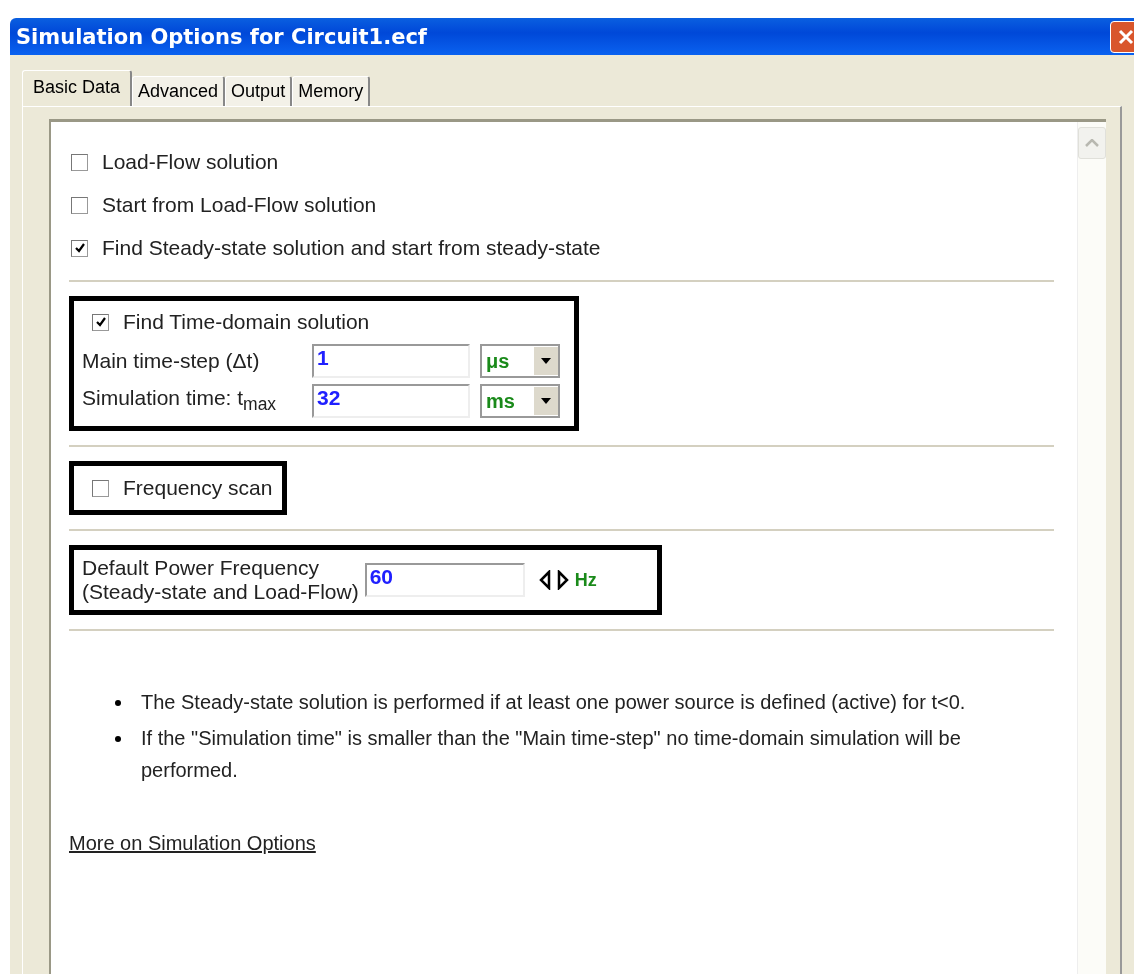 Image resolution: width=1134 pixels, height=974 pixels. Describe the element at coordinates (201, 568) in the screenshot. I see `field-label: Default Power Frequency` at that location.